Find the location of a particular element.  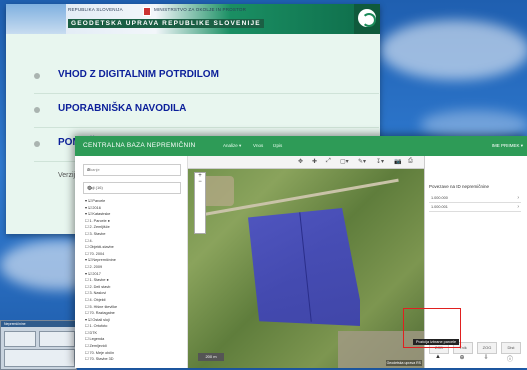

export-icon: ⇩ is located at coordinates (486, 357).